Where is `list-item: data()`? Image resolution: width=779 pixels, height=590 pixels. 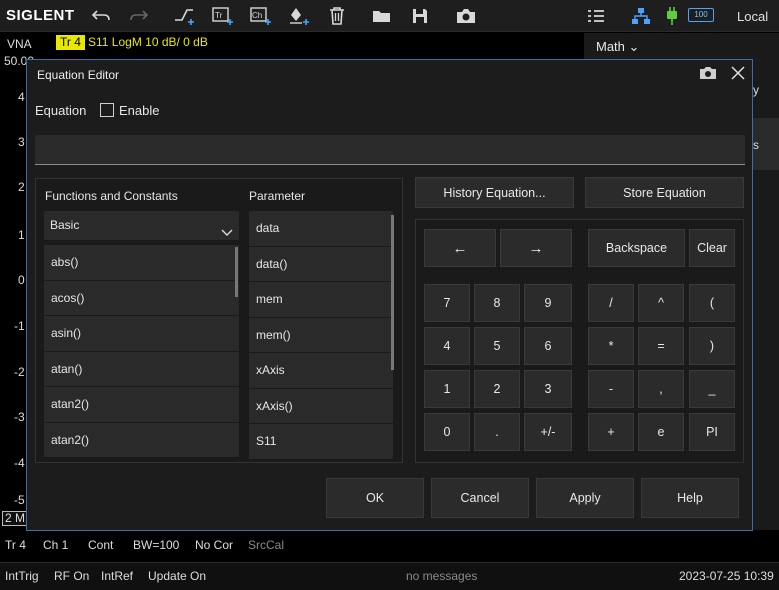
list-item: data() is located at coordinates (321, 264).